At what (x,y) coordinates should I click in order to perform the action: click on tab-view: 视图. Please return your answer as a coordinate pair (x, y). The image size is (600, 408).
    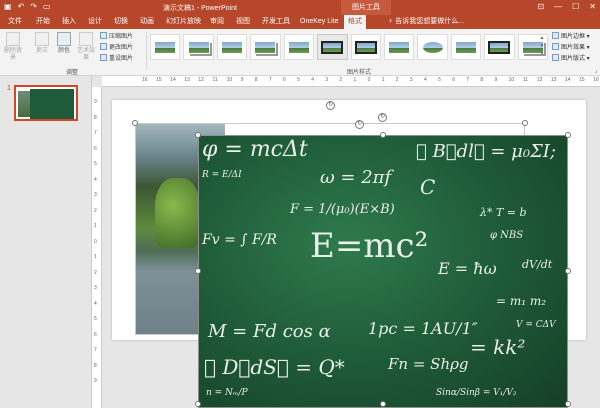
    Looking at the image, I should click on (243, 22).